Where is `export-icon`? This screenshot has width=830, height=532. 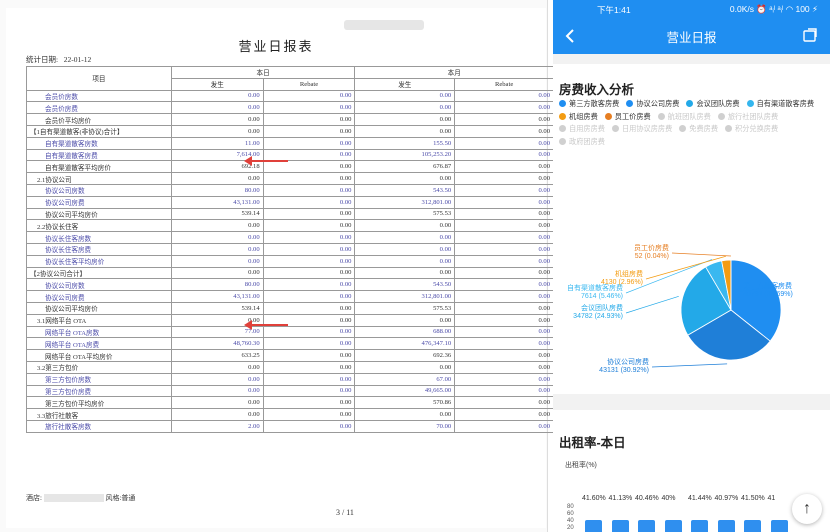 export-icon is located at coordinates (810, 35).